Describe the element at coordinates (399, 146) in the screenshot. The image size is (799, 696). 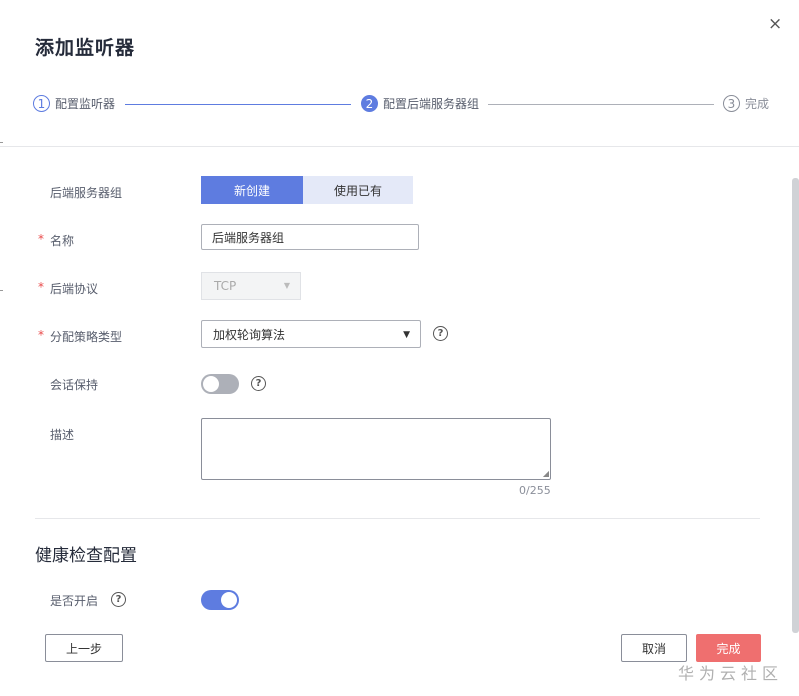
I see `header-divider` at that location.